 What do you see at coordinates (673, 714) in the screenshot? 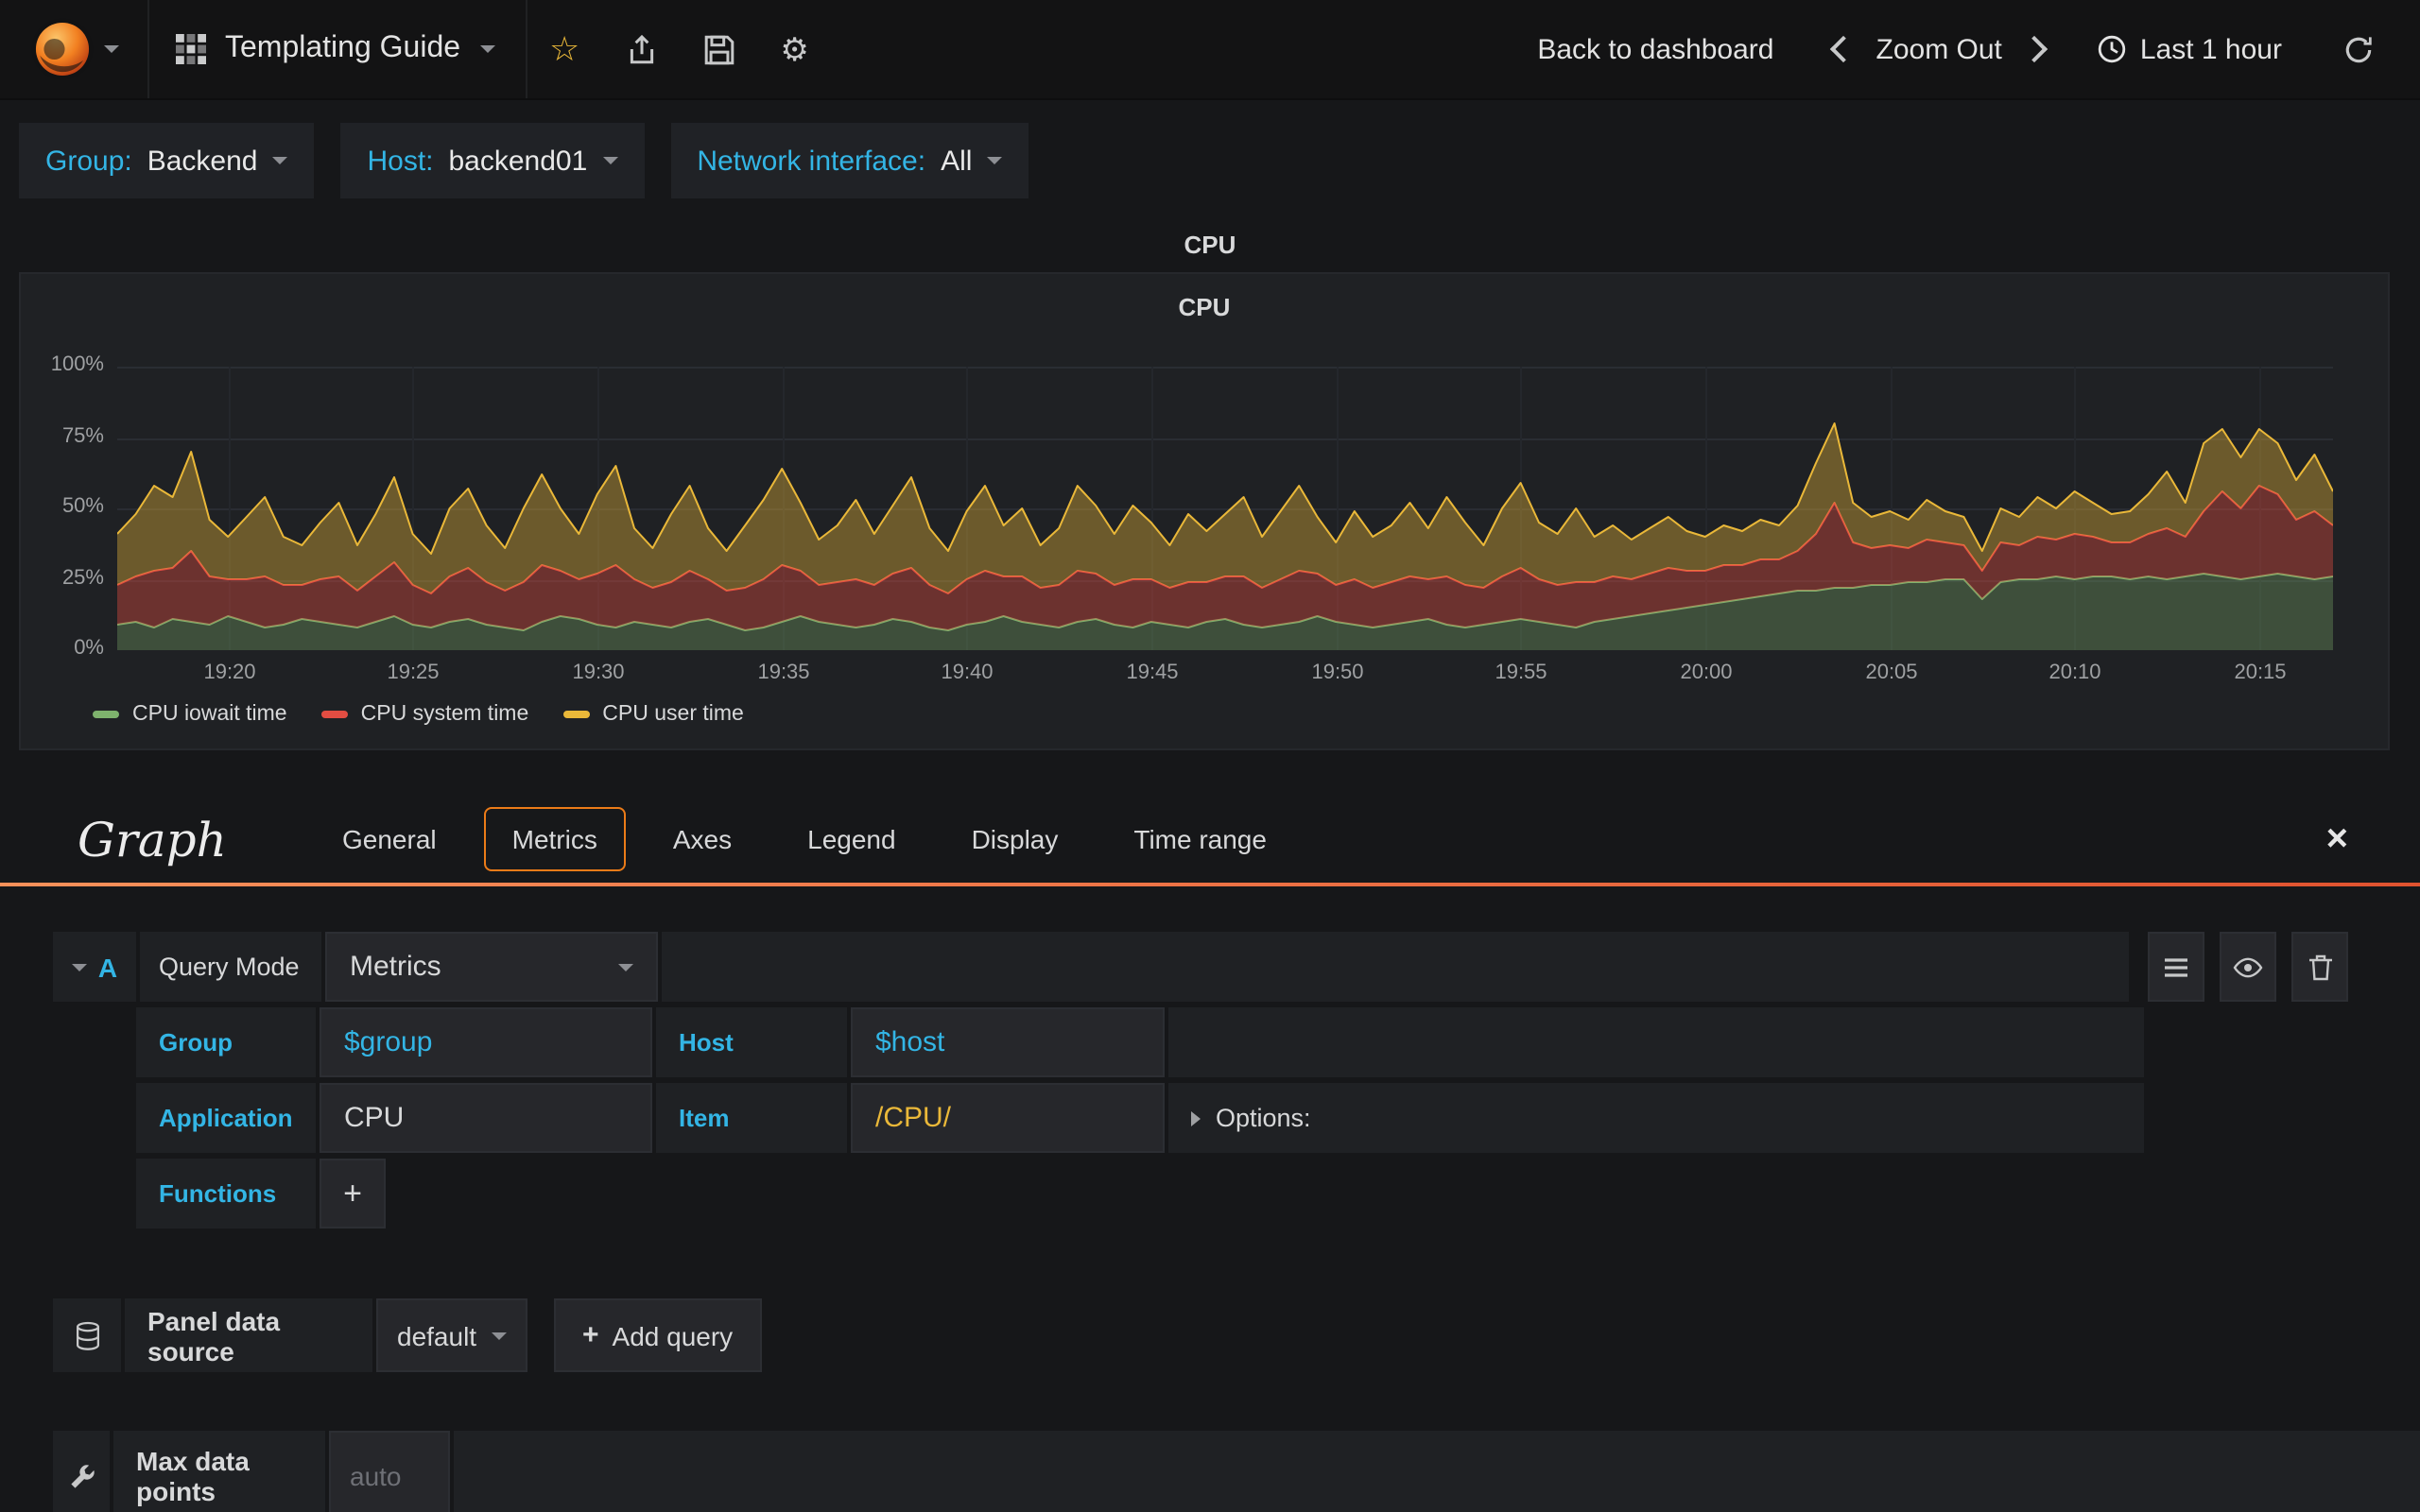
I see `legend-label: CPU user time` at bounding box center [673, 714].